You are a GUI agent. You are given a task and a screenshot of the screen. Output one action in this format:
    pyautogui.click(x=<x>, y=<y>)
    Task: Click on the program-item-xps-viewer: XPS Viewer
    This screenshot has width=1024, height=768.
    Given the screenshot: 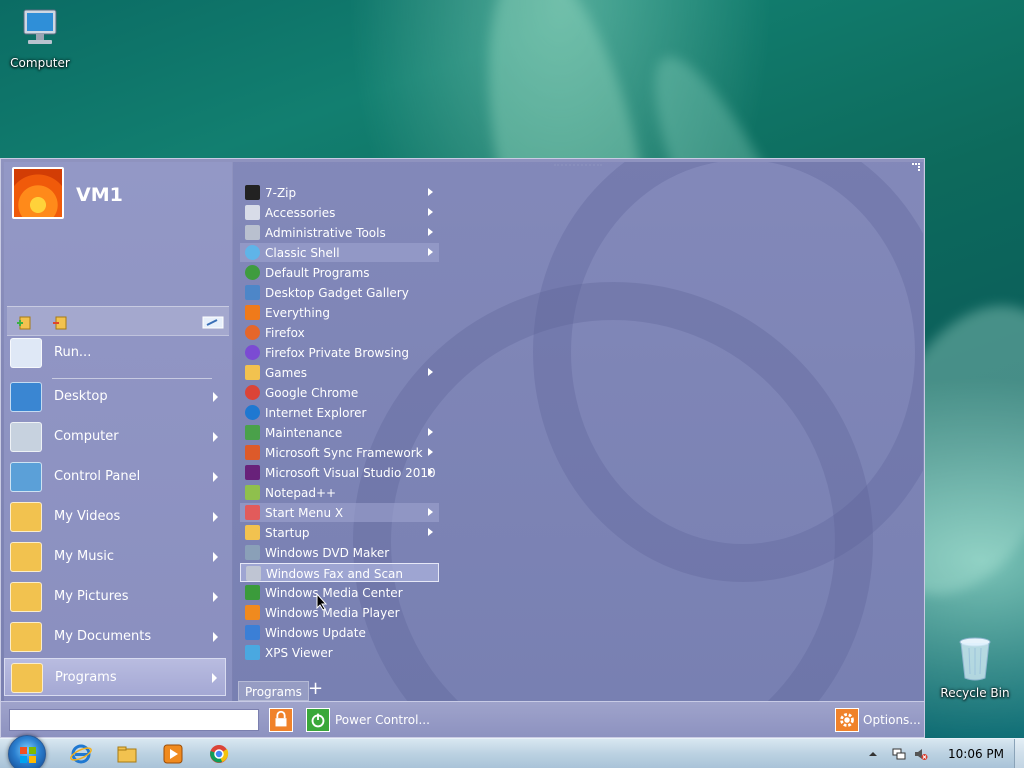 What is the action you would take?
    pyautogui.click(x=339, y=652)
    